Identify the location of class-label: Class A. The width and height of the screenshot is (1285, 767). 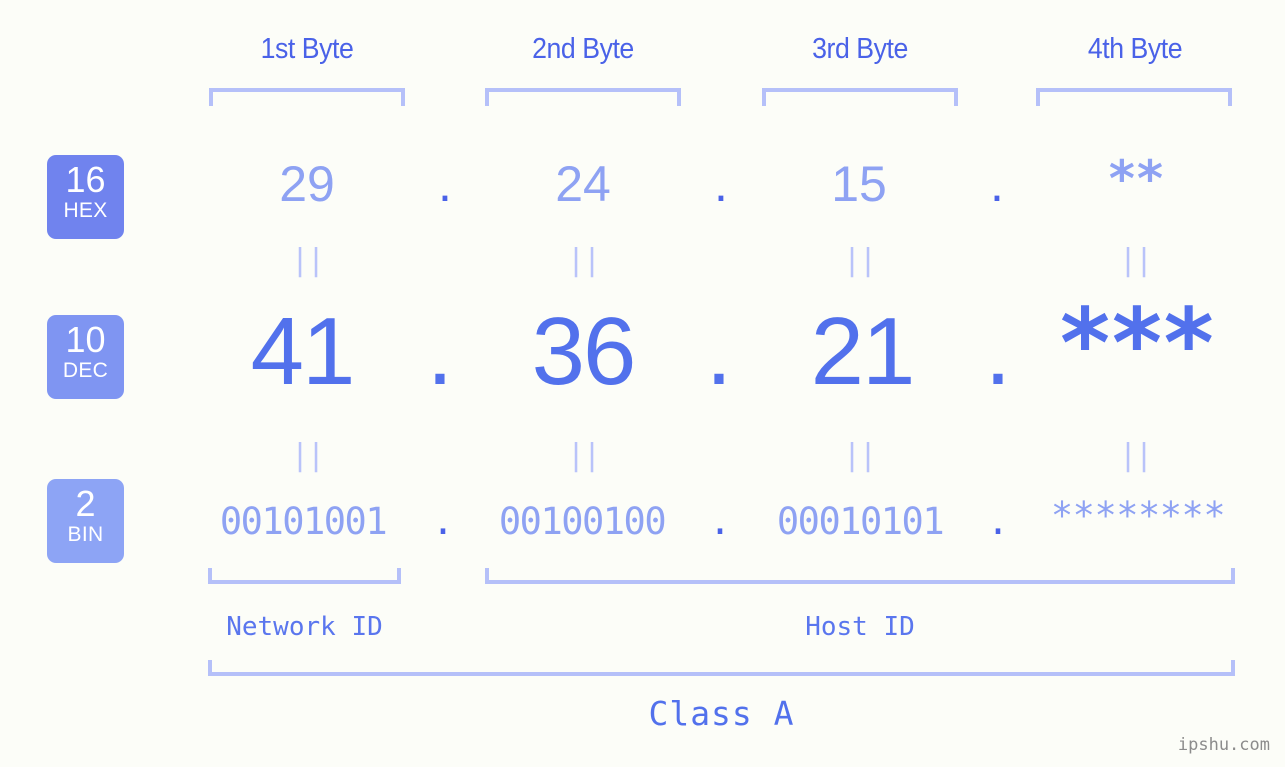
(721, 713).